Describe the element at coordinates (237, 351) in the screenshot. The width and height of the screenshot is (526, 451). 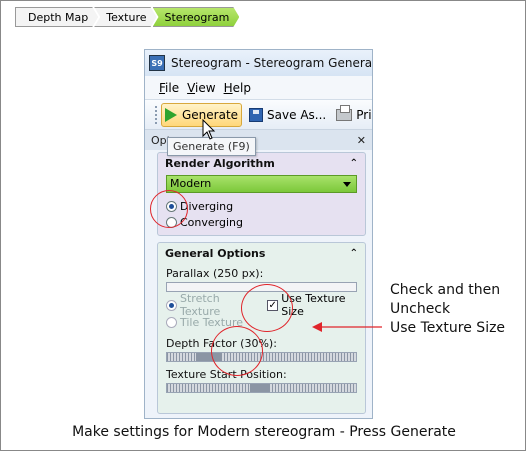
I see `highlight-circle-depth` at that location.